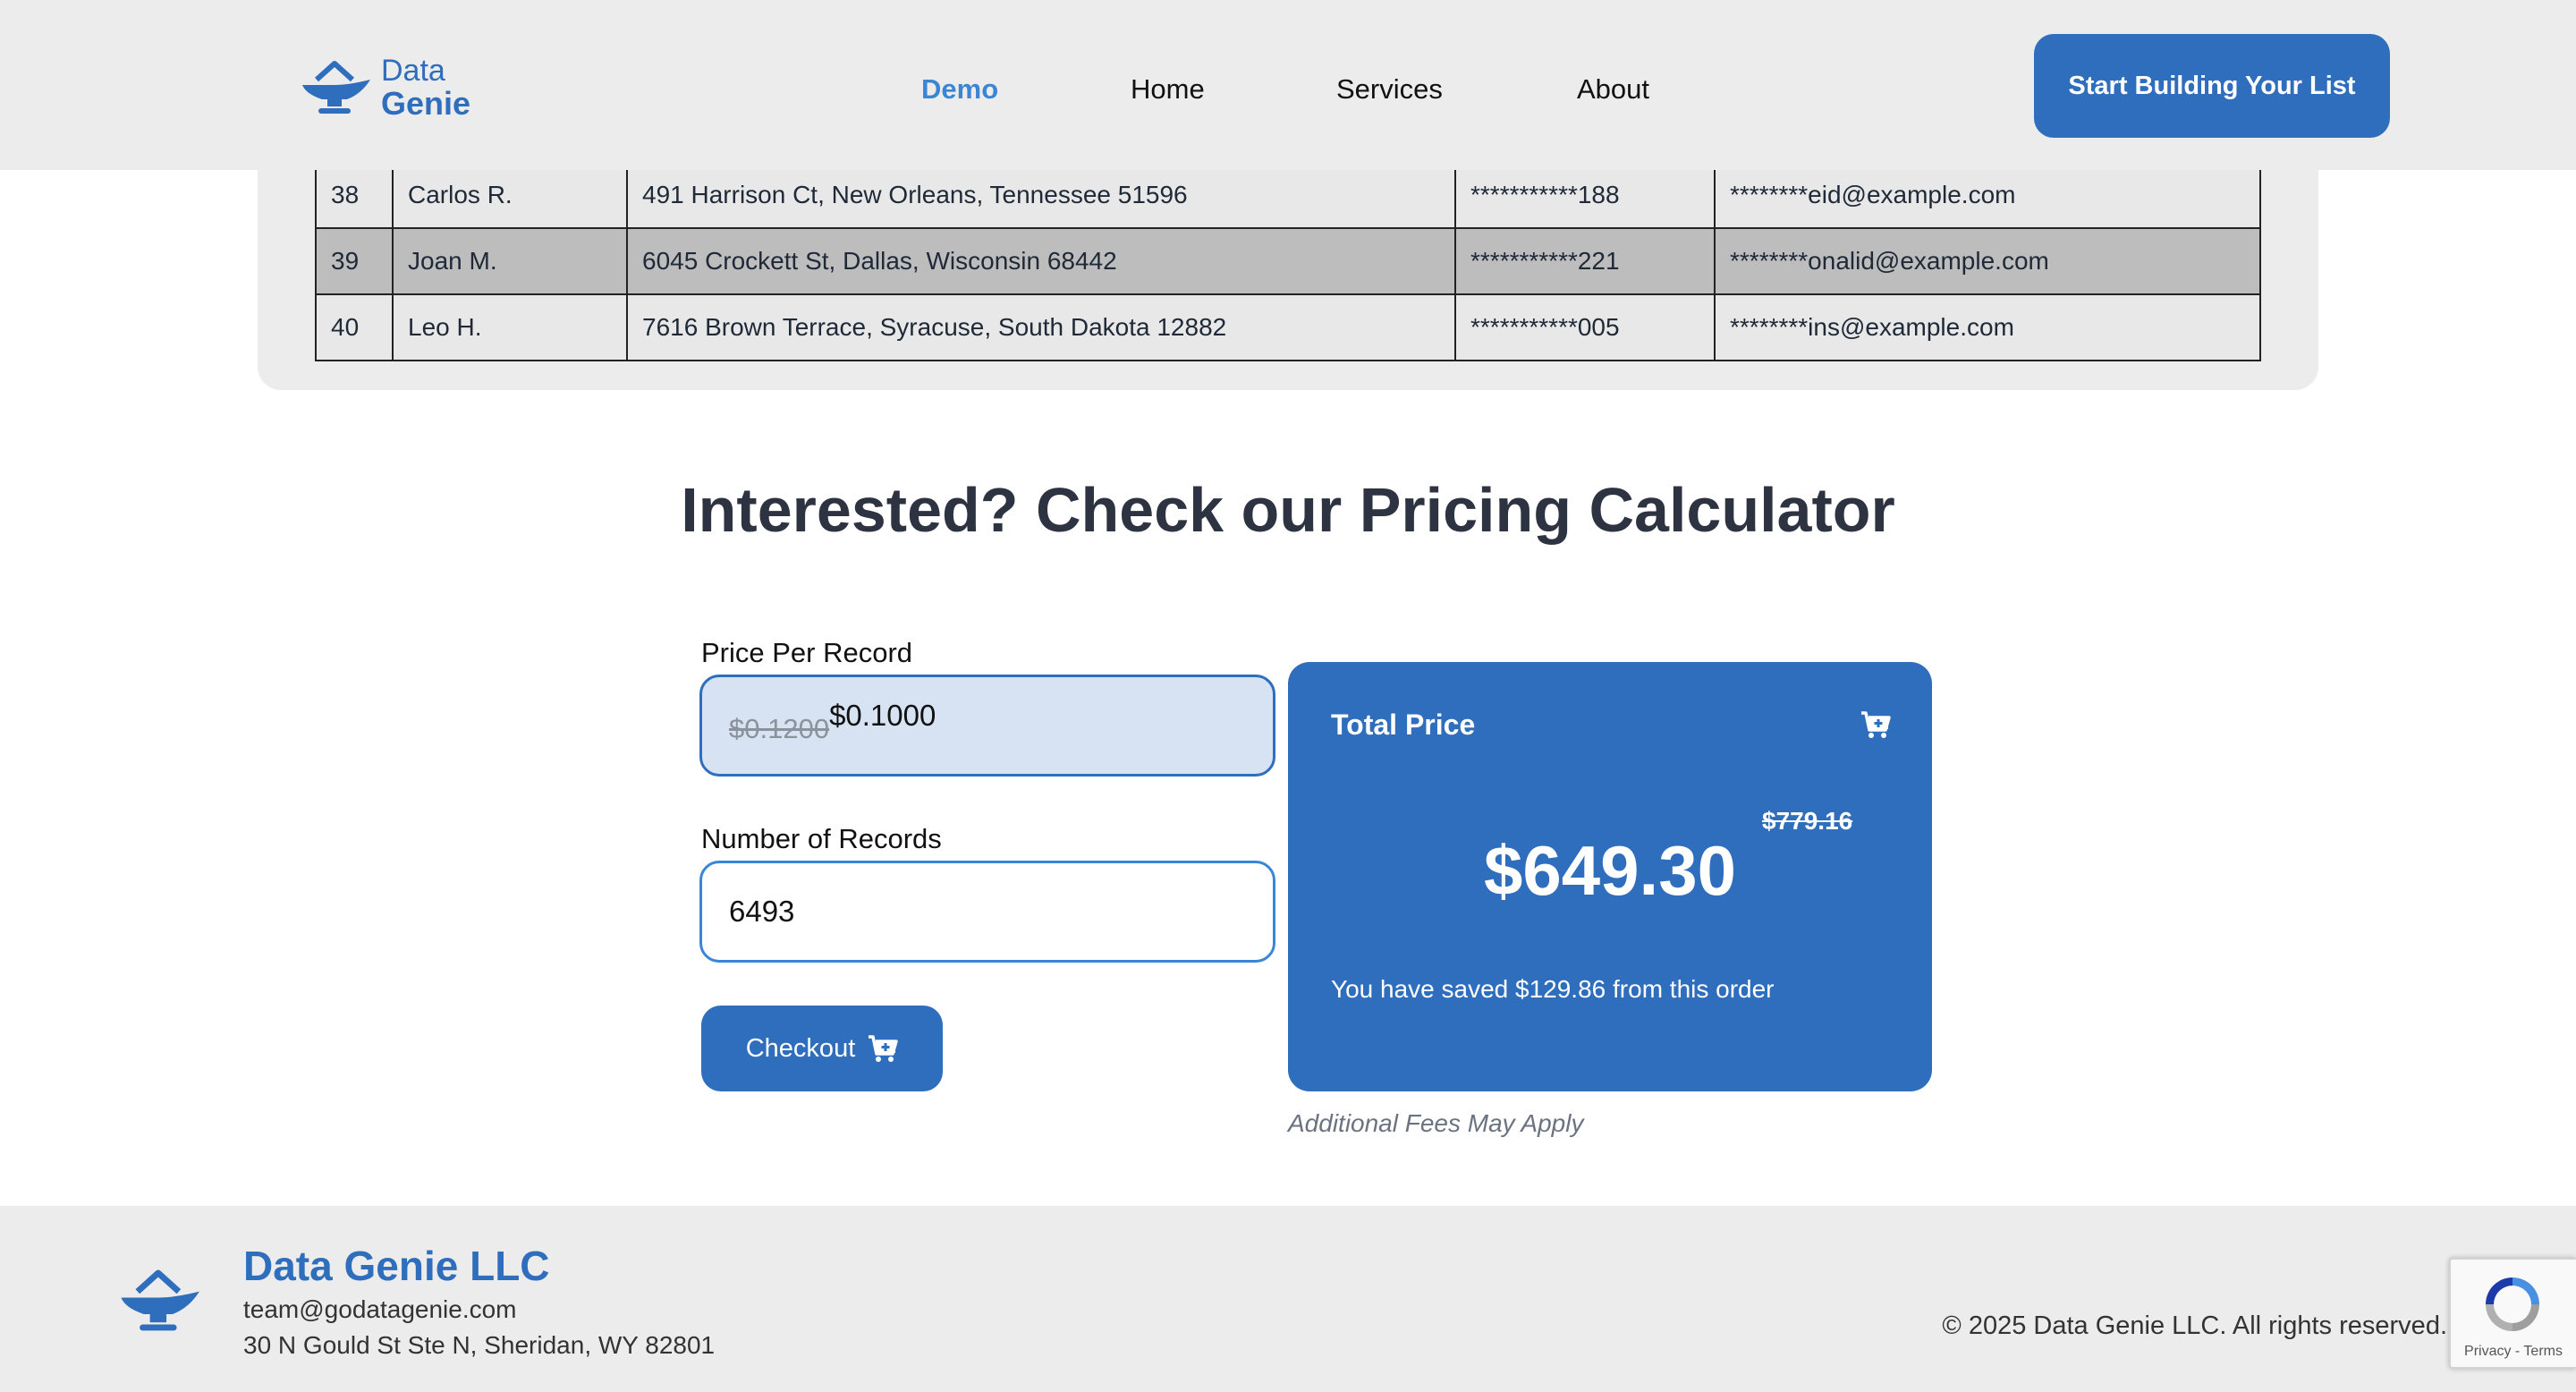  I want to click on row-phone-cell: ***********188, so click(1585, 195).